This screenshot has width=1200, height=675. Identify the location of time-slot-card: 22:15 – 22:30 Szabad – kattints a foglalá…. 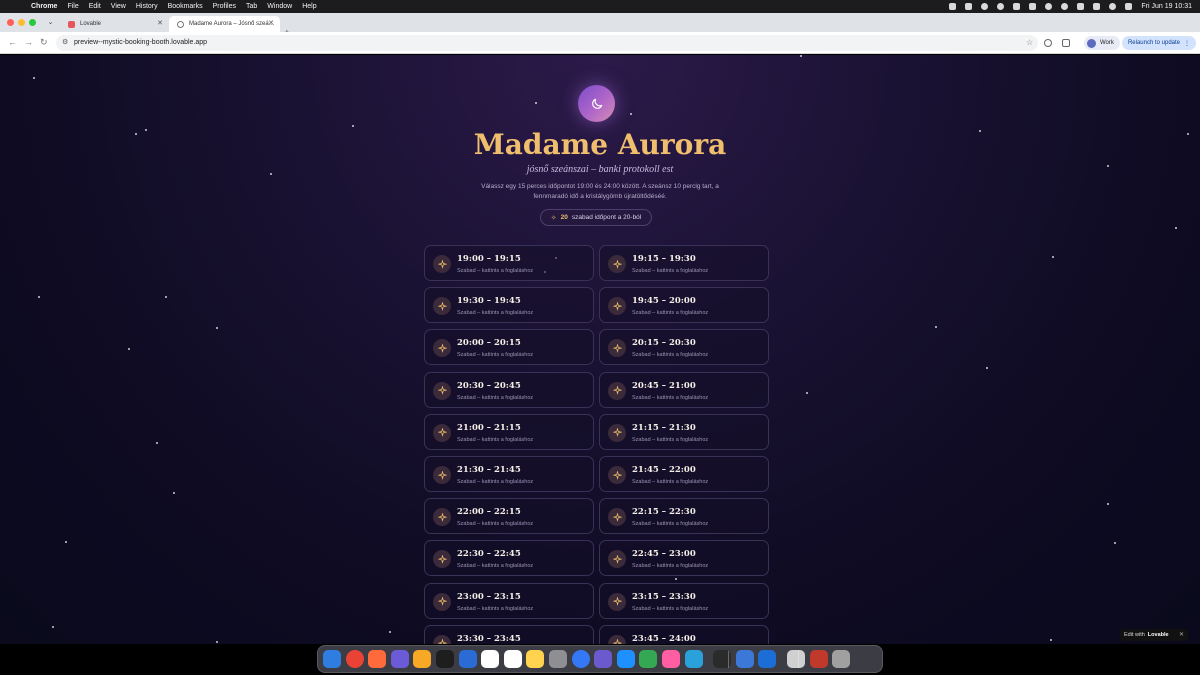
(684, 516).